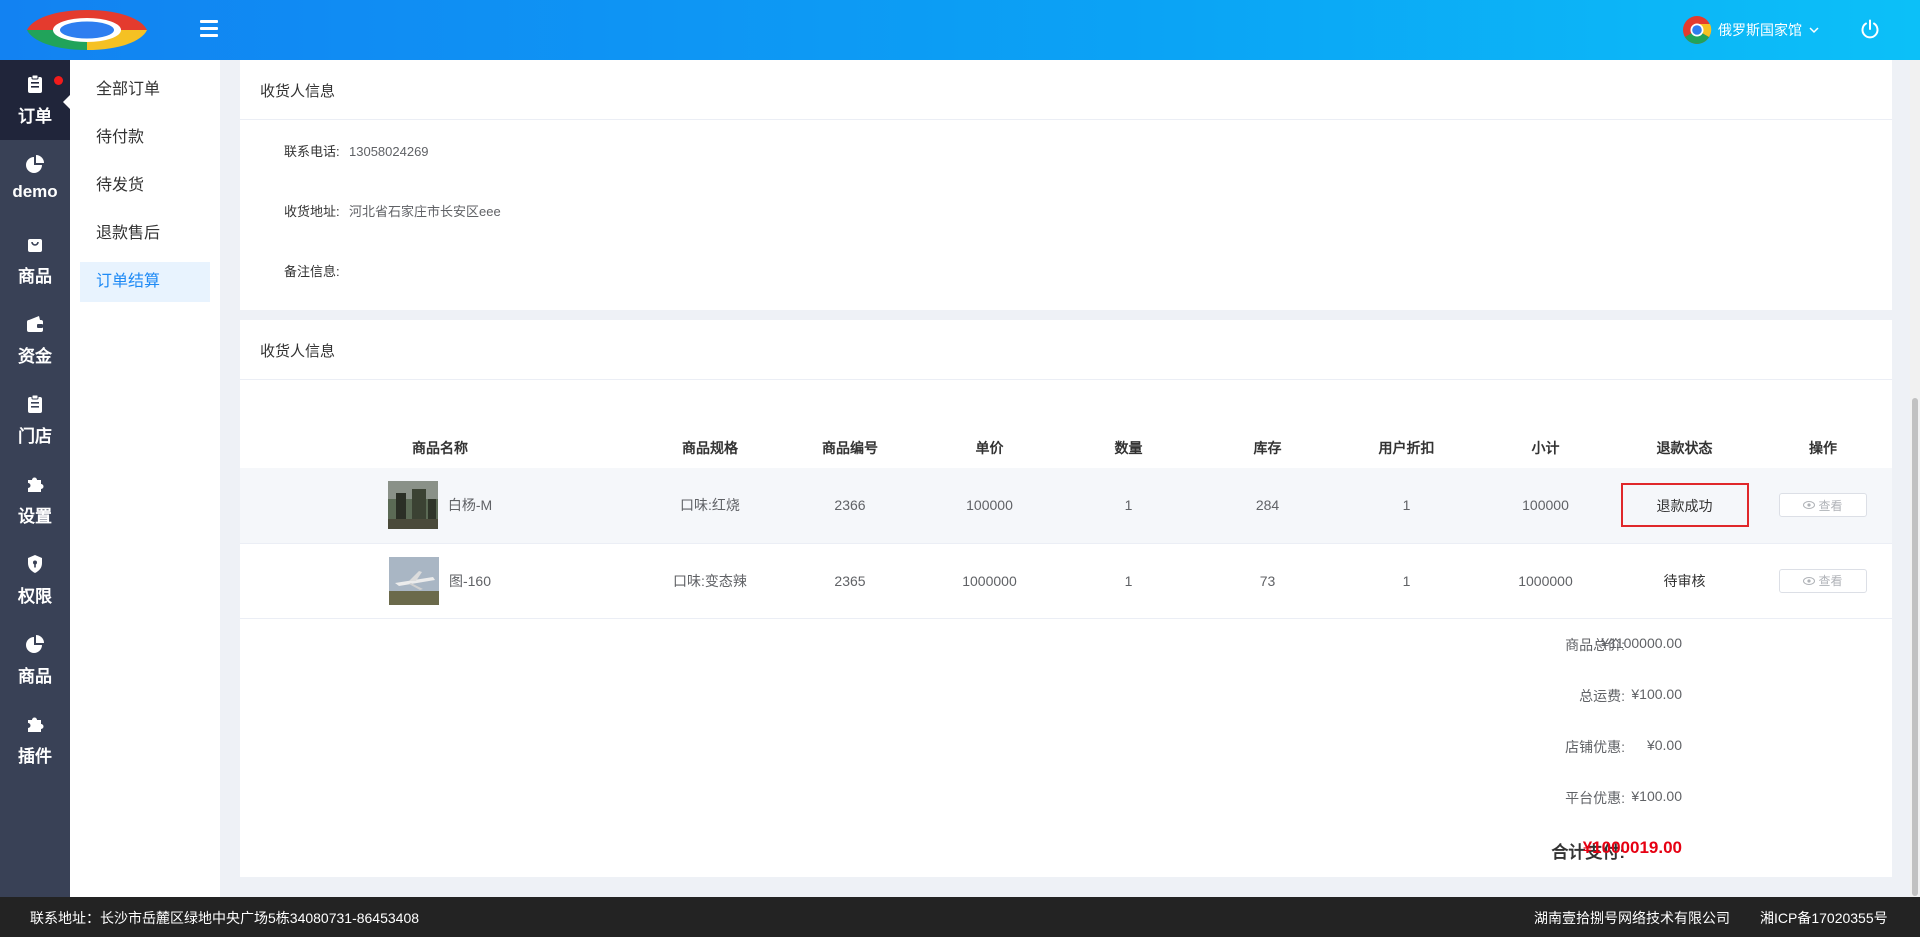 Image resolution: width=1920 pixels, height=937 pixels. Describe the element at coordinates (1267, 581) in the screenshot. I see `goods-stock: 73` at that location.